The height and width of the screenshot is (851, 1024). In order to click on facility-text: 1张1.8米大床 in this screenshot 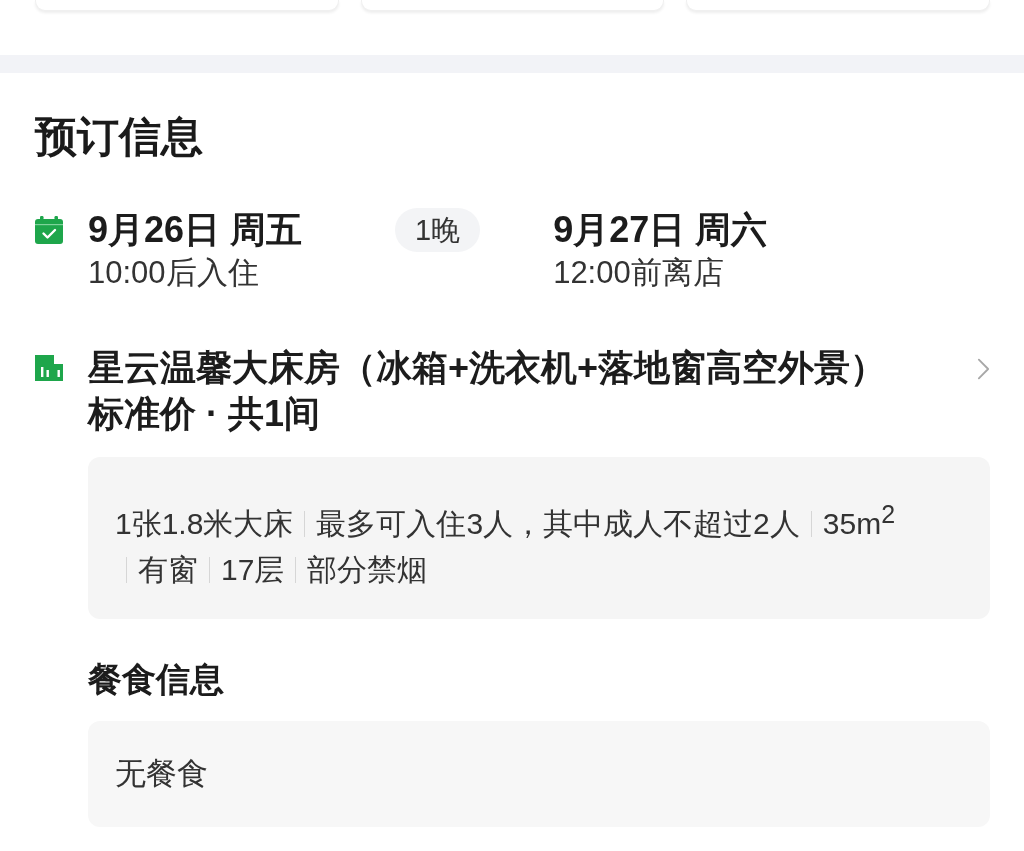, I will do `click(204, 523)`.